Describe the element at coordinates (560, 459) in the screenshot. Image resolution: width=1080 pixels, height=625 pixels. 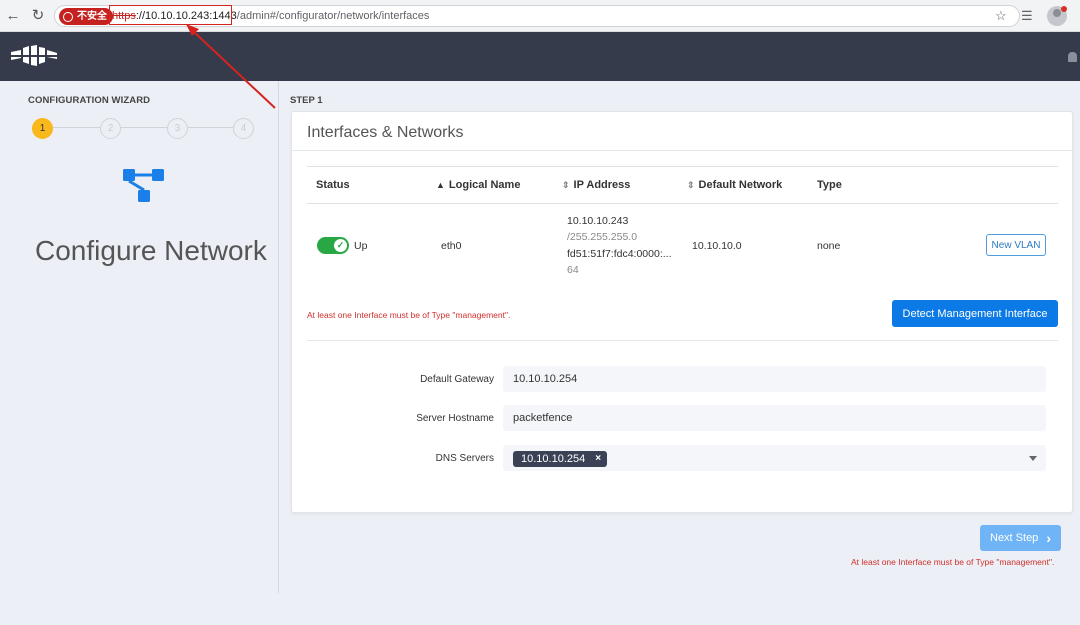
I see `dns-server-tag: 10.10.10.254 ×` at that location.